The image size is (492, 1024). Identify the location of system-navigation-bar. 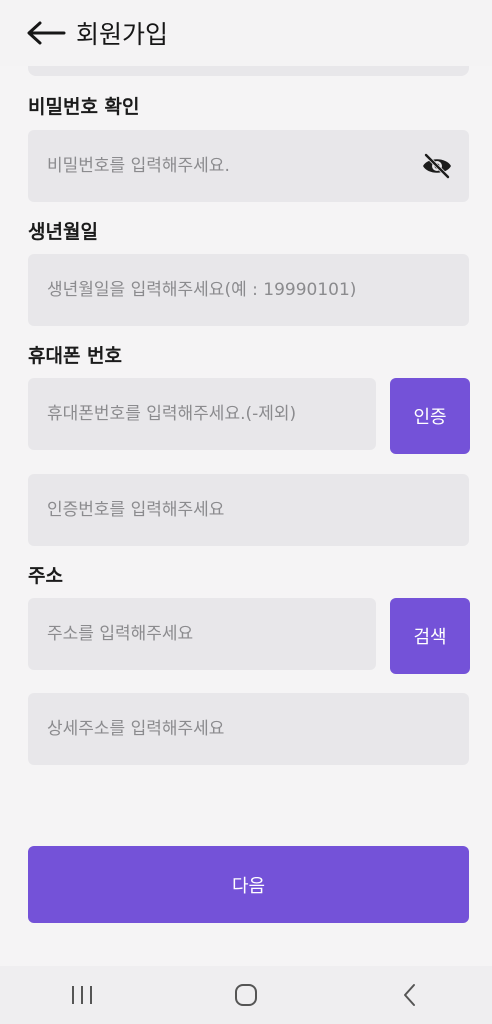
(246, 995).